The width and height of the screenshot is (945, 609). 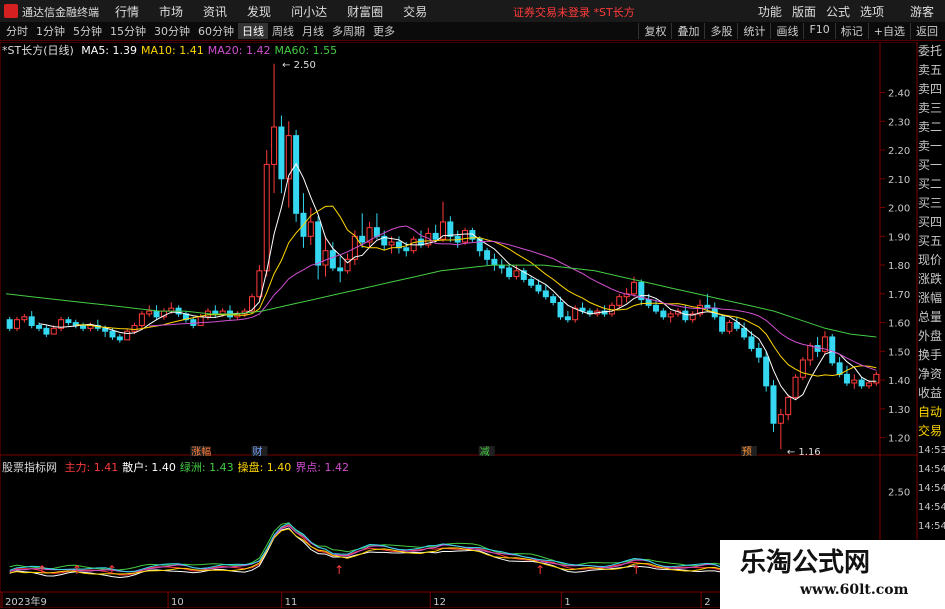 I want to click on period-tab-7: 周线, so click(x=283, y=31).